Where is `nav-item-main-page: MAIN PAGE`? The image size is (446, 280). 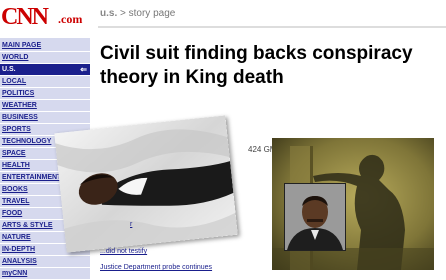
nav-item-main-page: MAIN PAGE is located at coordinates (45, 46).